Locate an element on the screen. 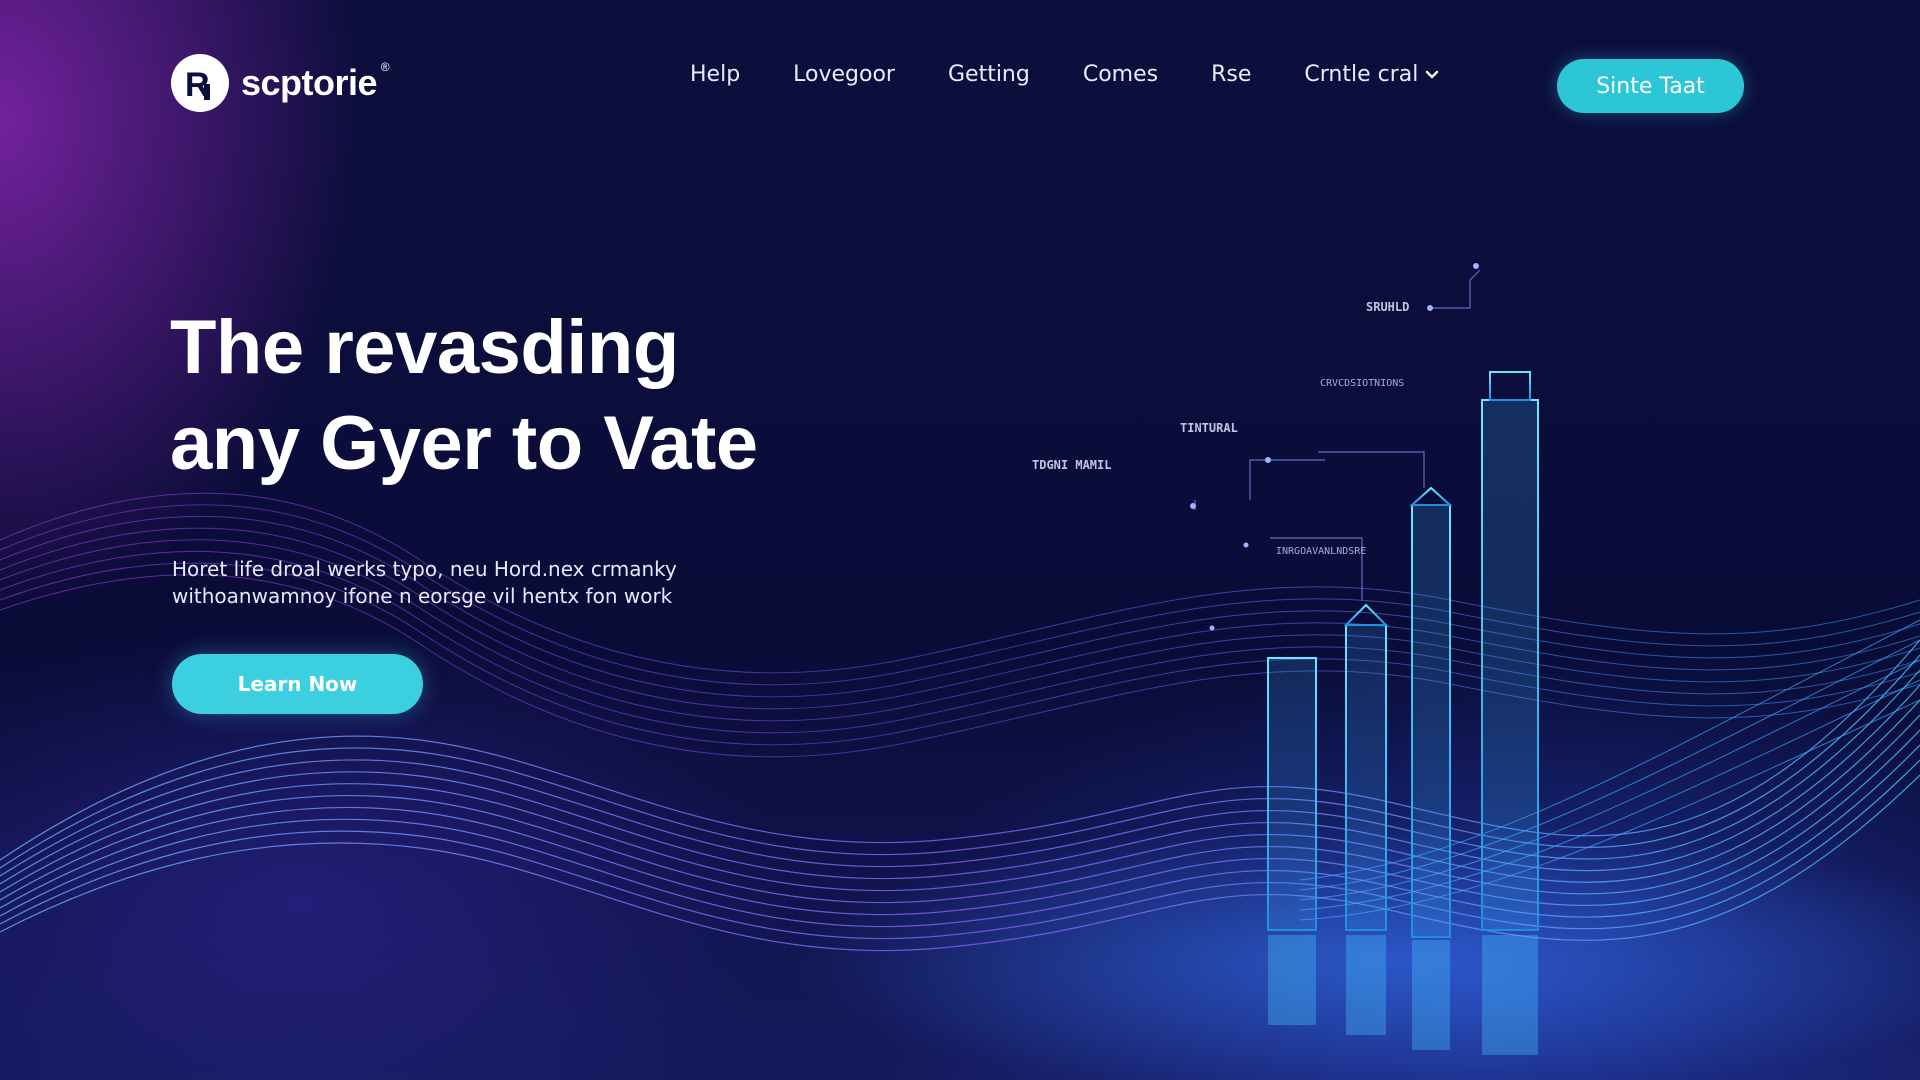  hero-title-line-1: The revasding is located at coordinates (424, 347).